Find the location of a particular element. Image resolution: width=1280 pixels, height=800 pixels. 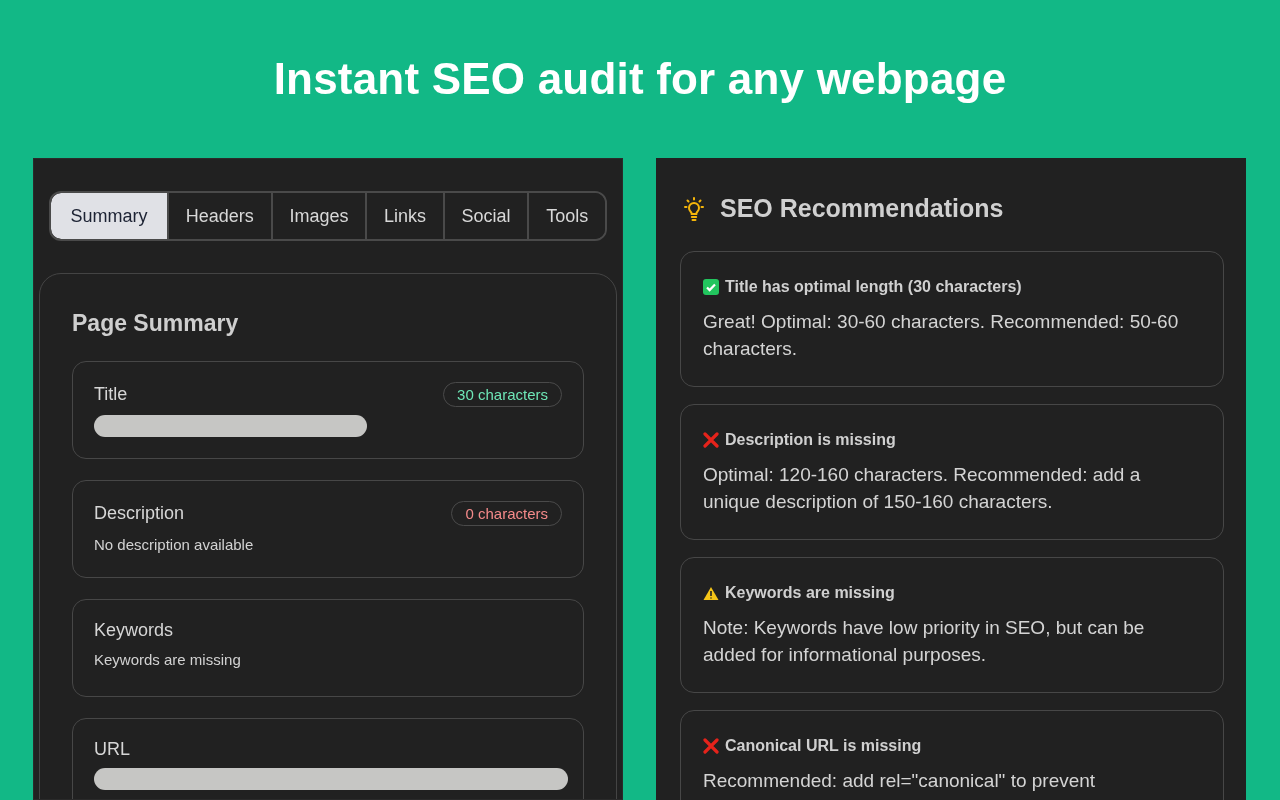

headline: Instant SEO audit for any webpage is located at coordinates (640, 79).